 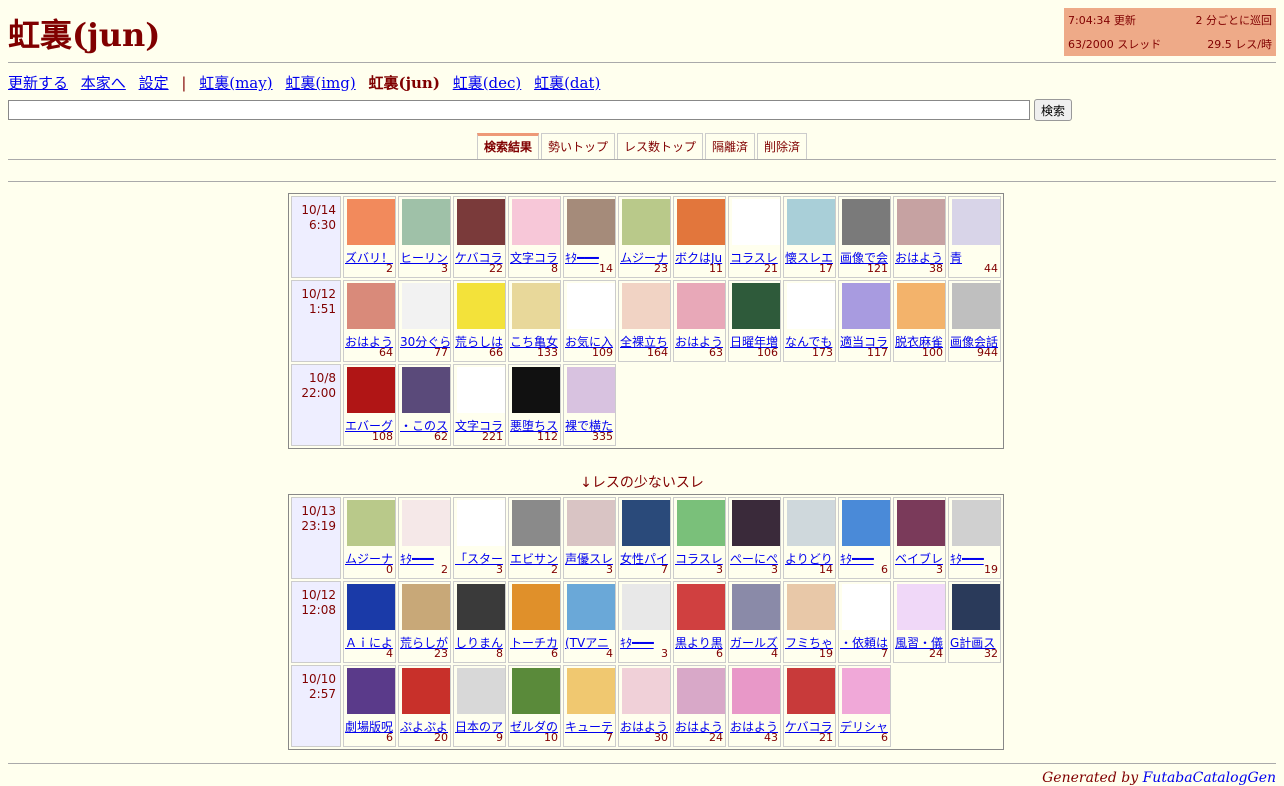 I want to click on thread-cell: ｷﾀ━━━ 2, so click(x=424, y=538).